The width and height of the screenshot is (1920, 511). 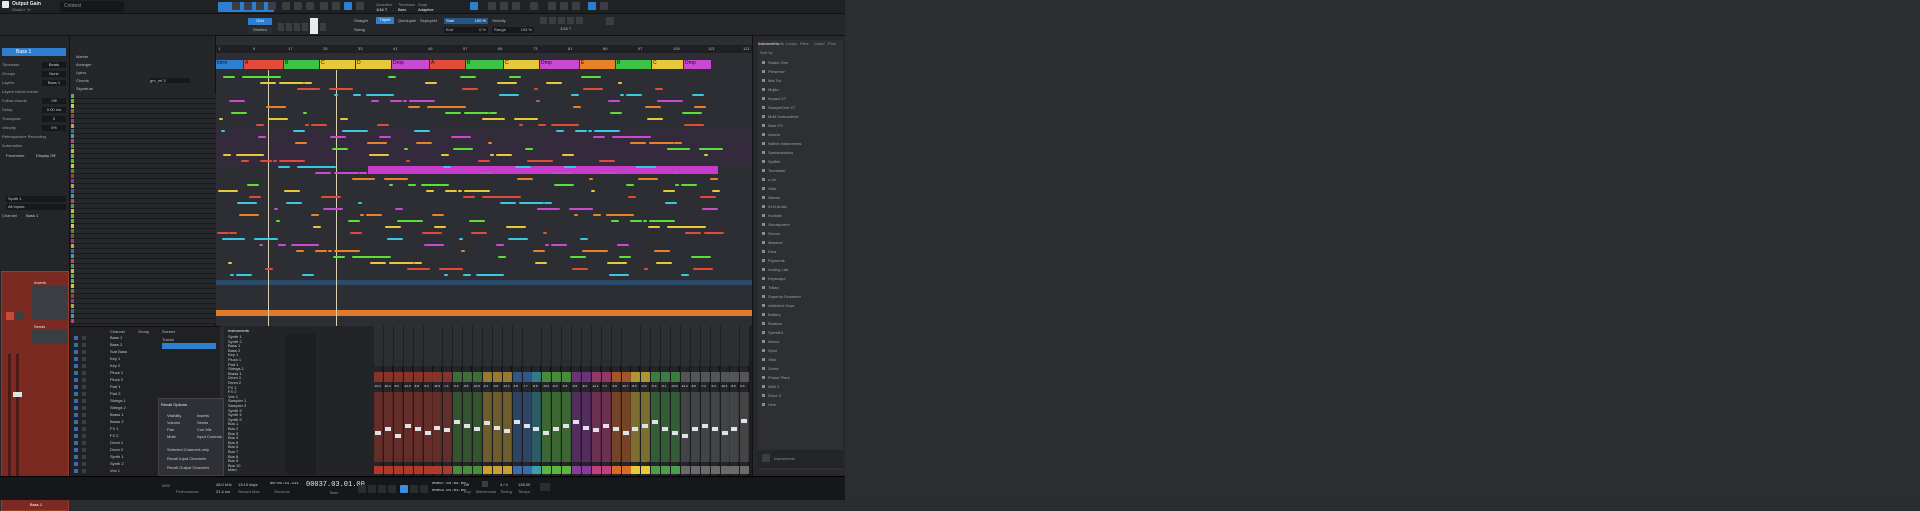 I want to click on event-synth, so click(x=484, y=282).